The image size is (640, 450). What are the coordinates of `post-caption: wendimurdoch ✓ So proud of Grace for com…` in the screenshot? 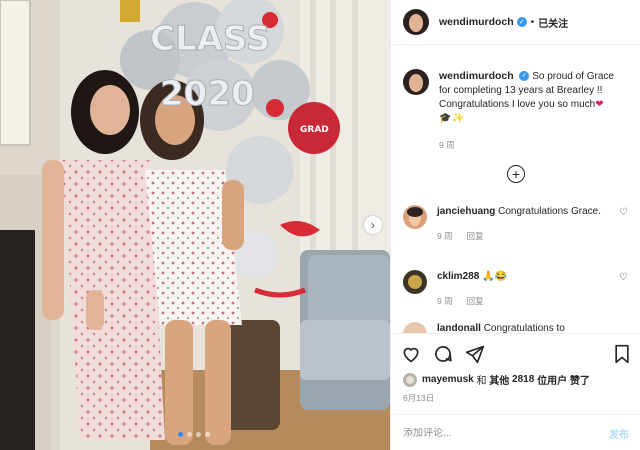 It's located at (515, 98).